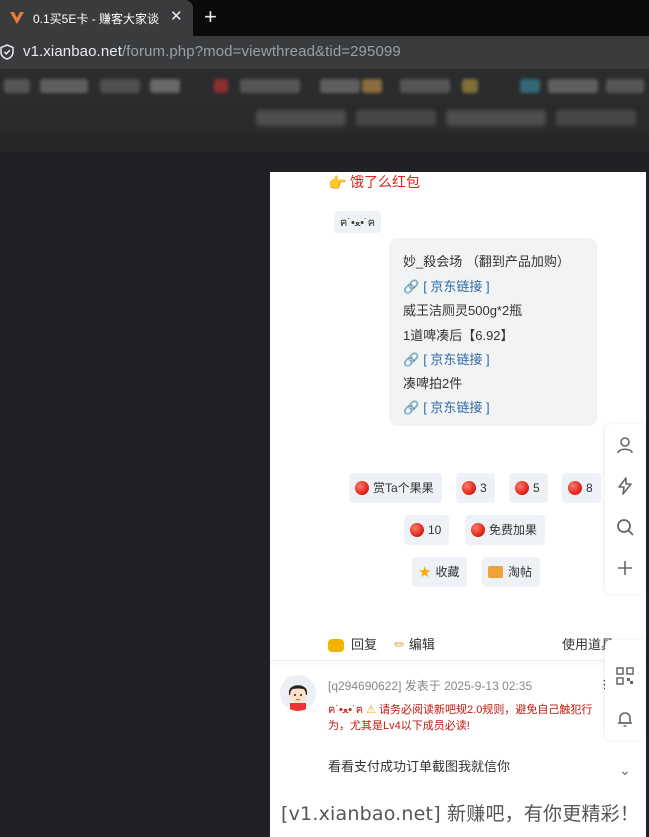 The height and width of the screenshot is (837, 649). What do you see at coordinates (625, 770) in the screenshot?
I see `chevron-down-icon: ⌄` at bounding box center [625, 770].